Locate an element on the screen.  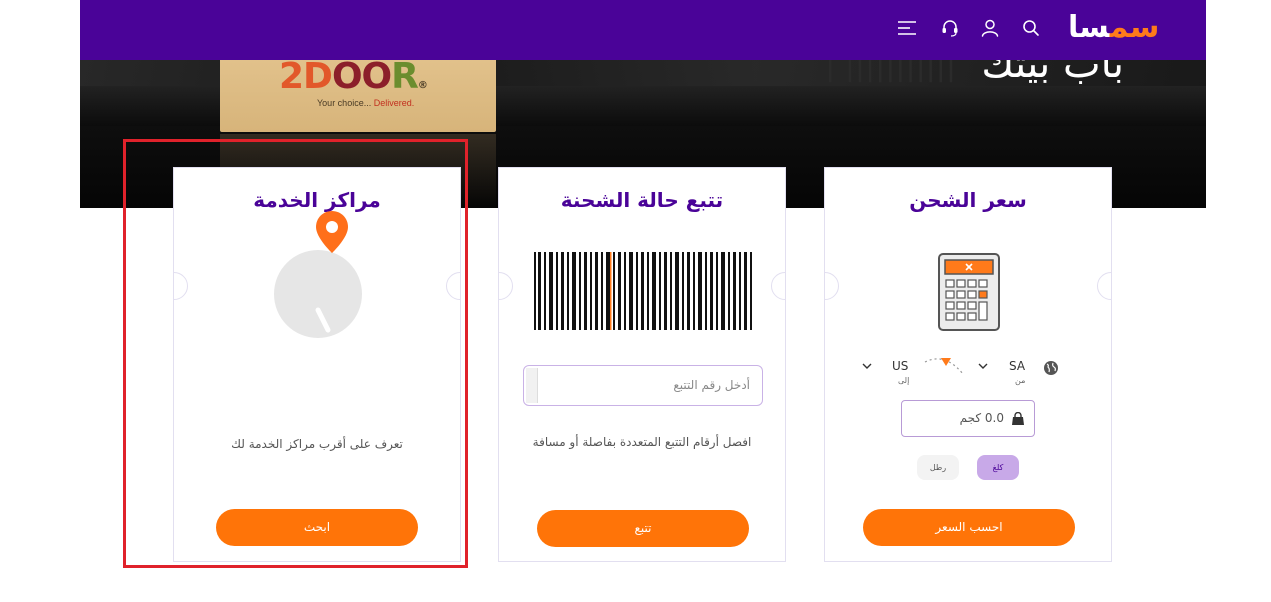
route-arc-icon is located at coordinates (944, 366).